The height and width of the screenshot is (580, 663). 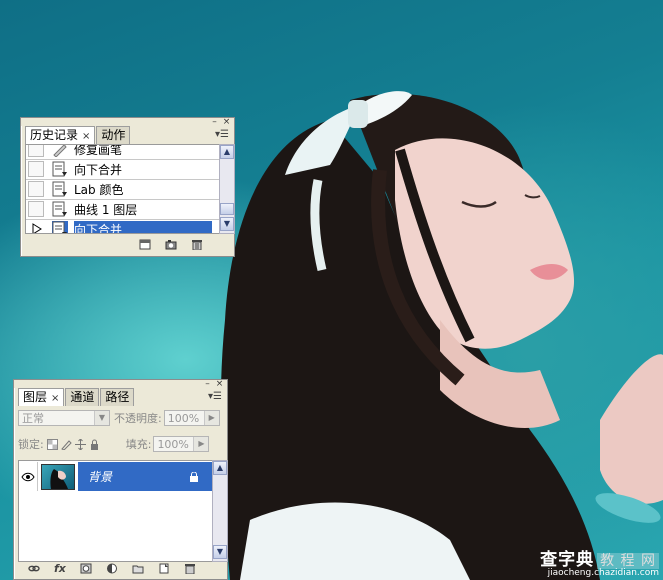 I want to click on layers-bottom-toolbar: fx, so click(x=112, y=568).